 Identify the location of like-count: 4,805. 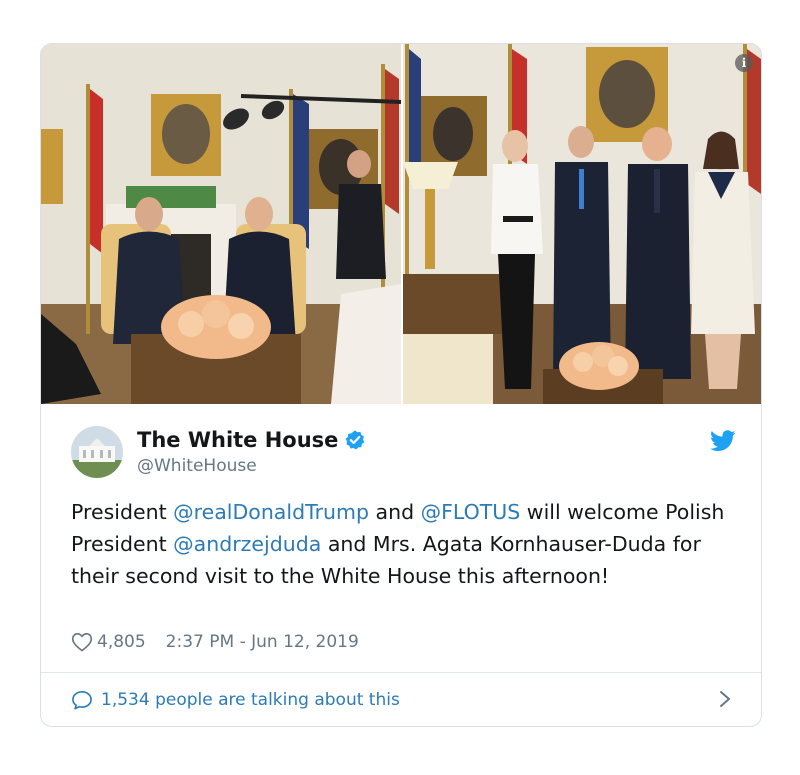
(121, 642).